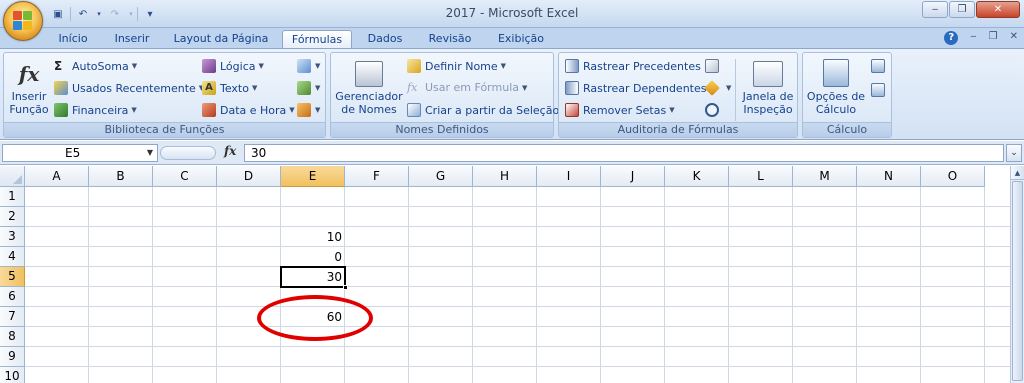  I want to click on tab-revisao: Revisão, so click(450, 39).